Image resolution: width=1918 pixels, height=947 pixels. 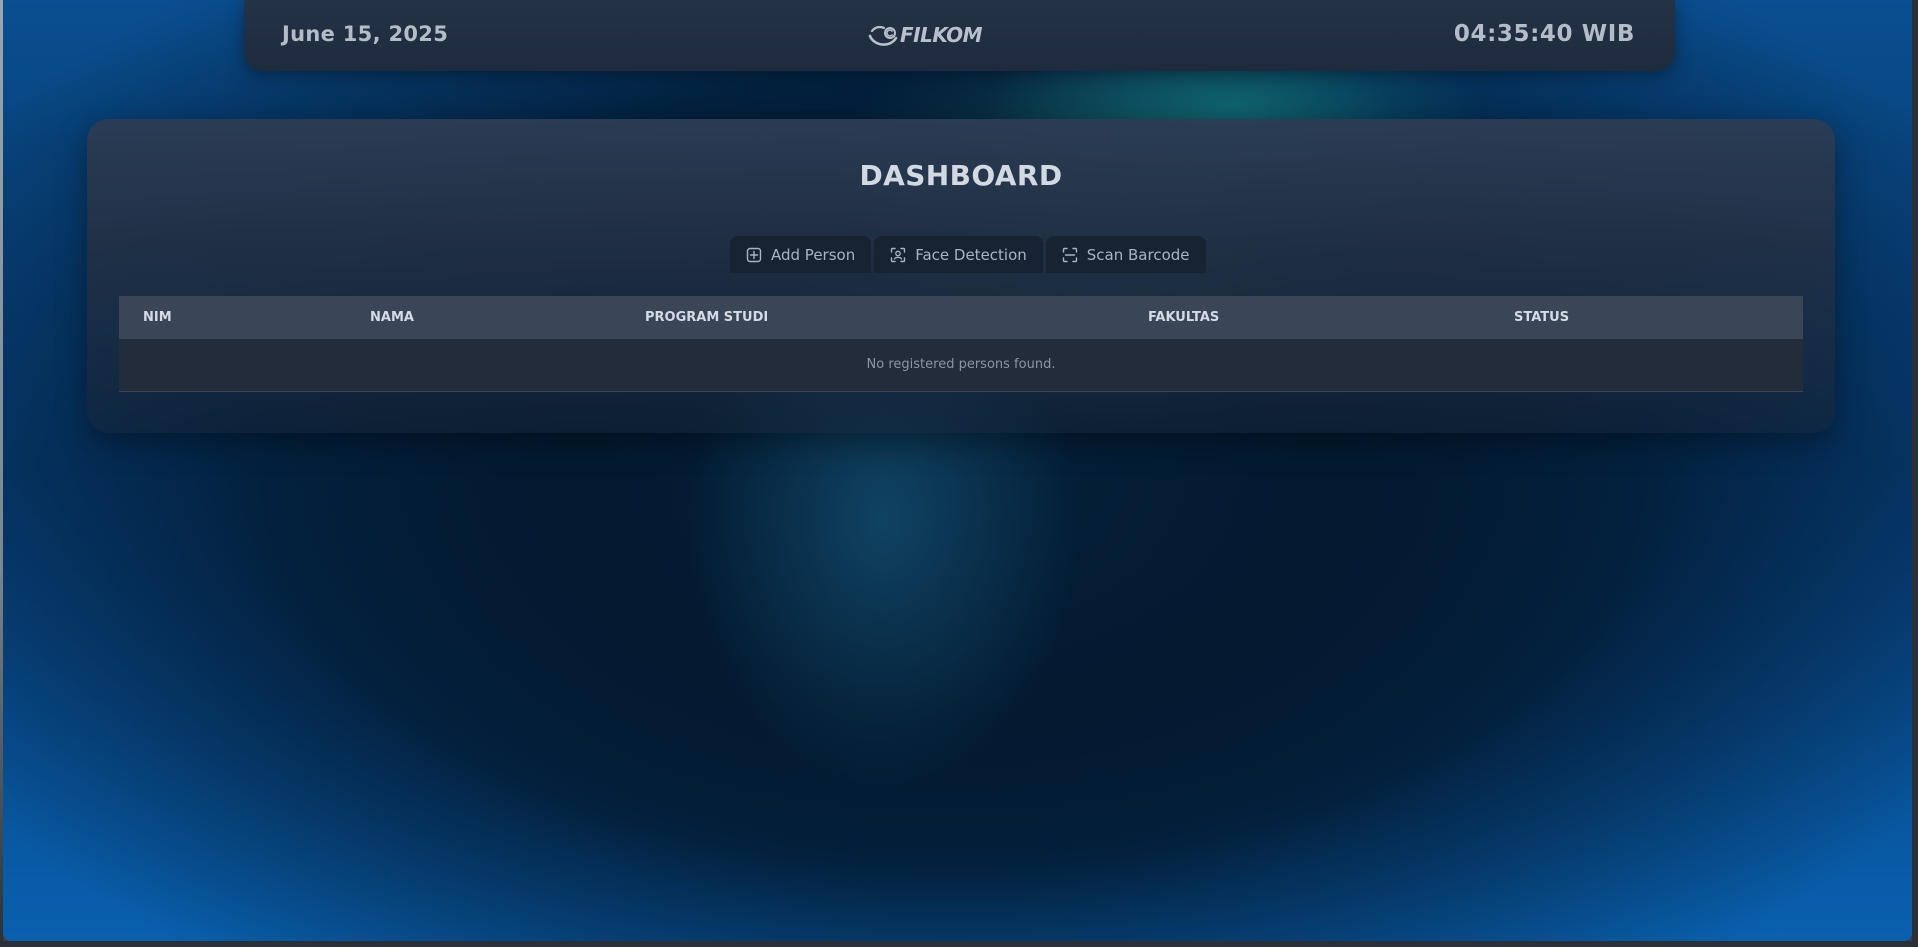 What do you see at coordinates (959, 944) in the screenshot?
I see `screen-bottom-edge` at bounding box center [959, 944].